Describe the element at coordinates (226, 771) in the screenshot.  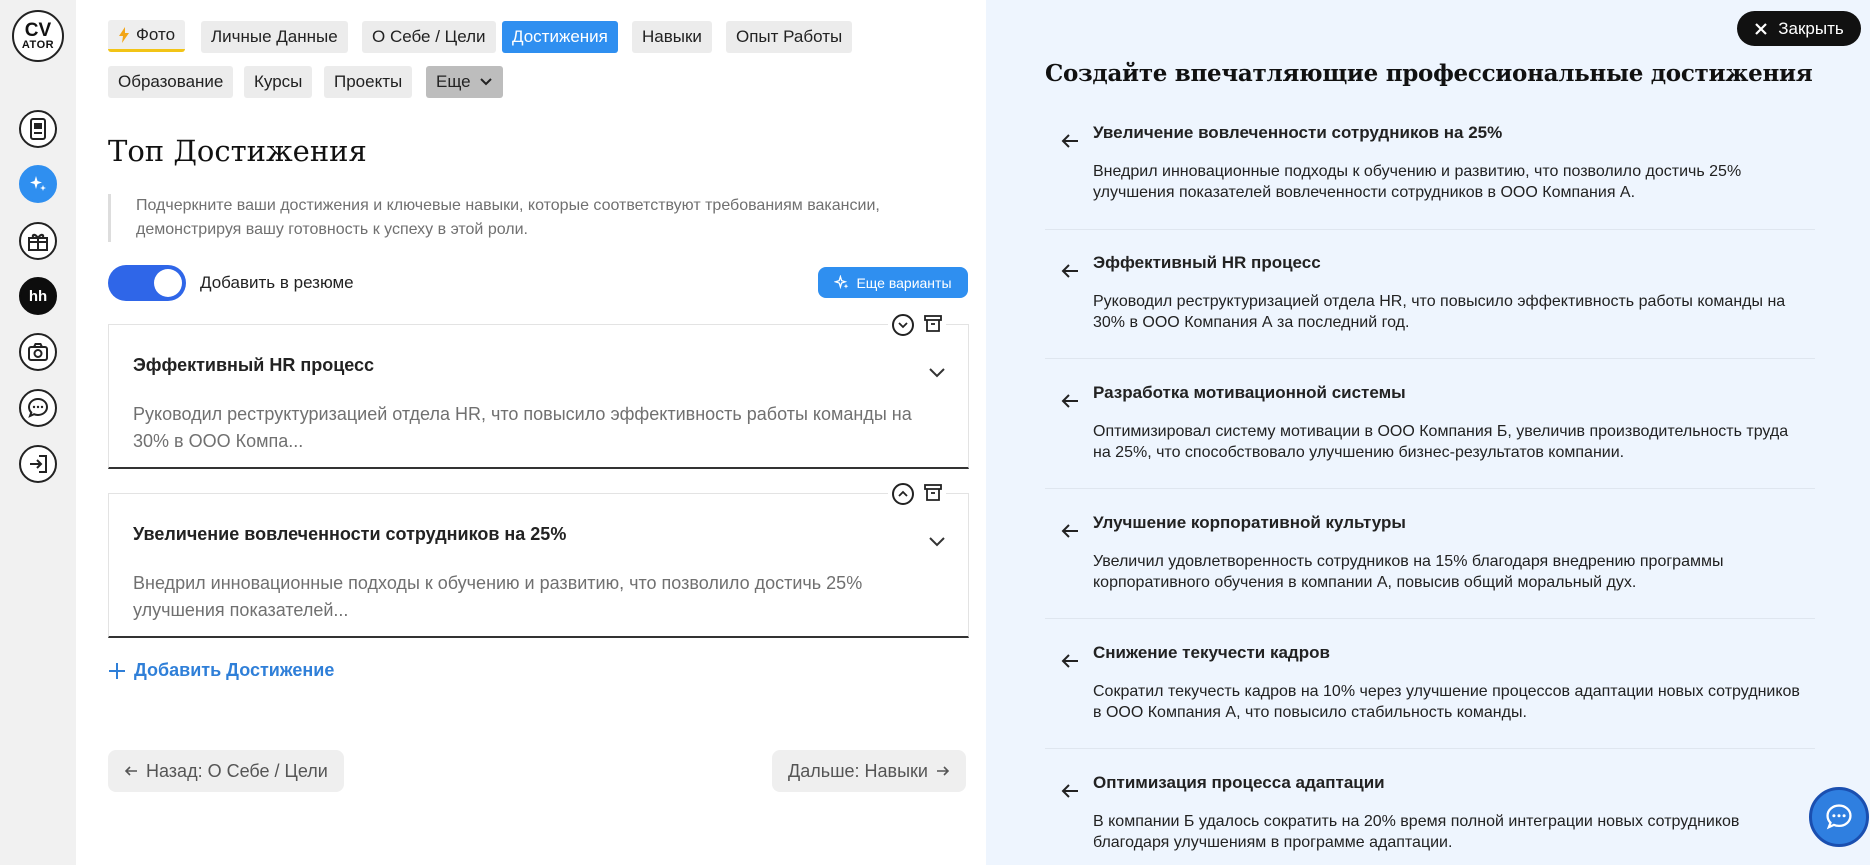
I see `back-button: Назад: О Себе / Цели` at that location.